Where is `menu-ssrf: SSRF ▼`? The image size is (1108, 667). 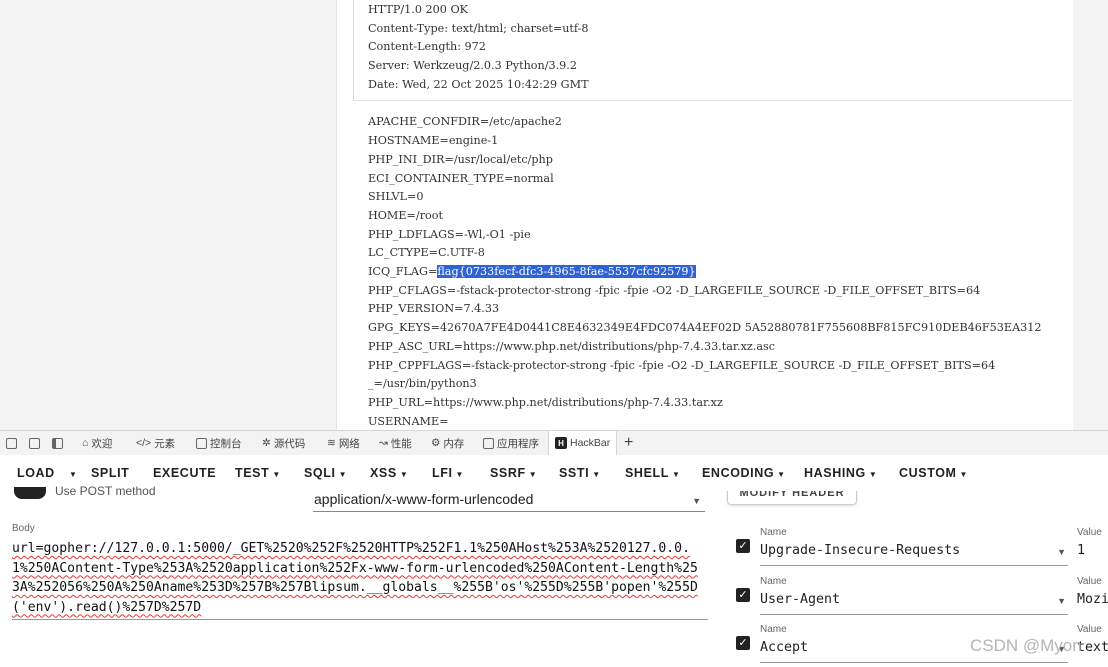
menu-ssrf: SSRF ▼ is located at coordinates (513, 473).